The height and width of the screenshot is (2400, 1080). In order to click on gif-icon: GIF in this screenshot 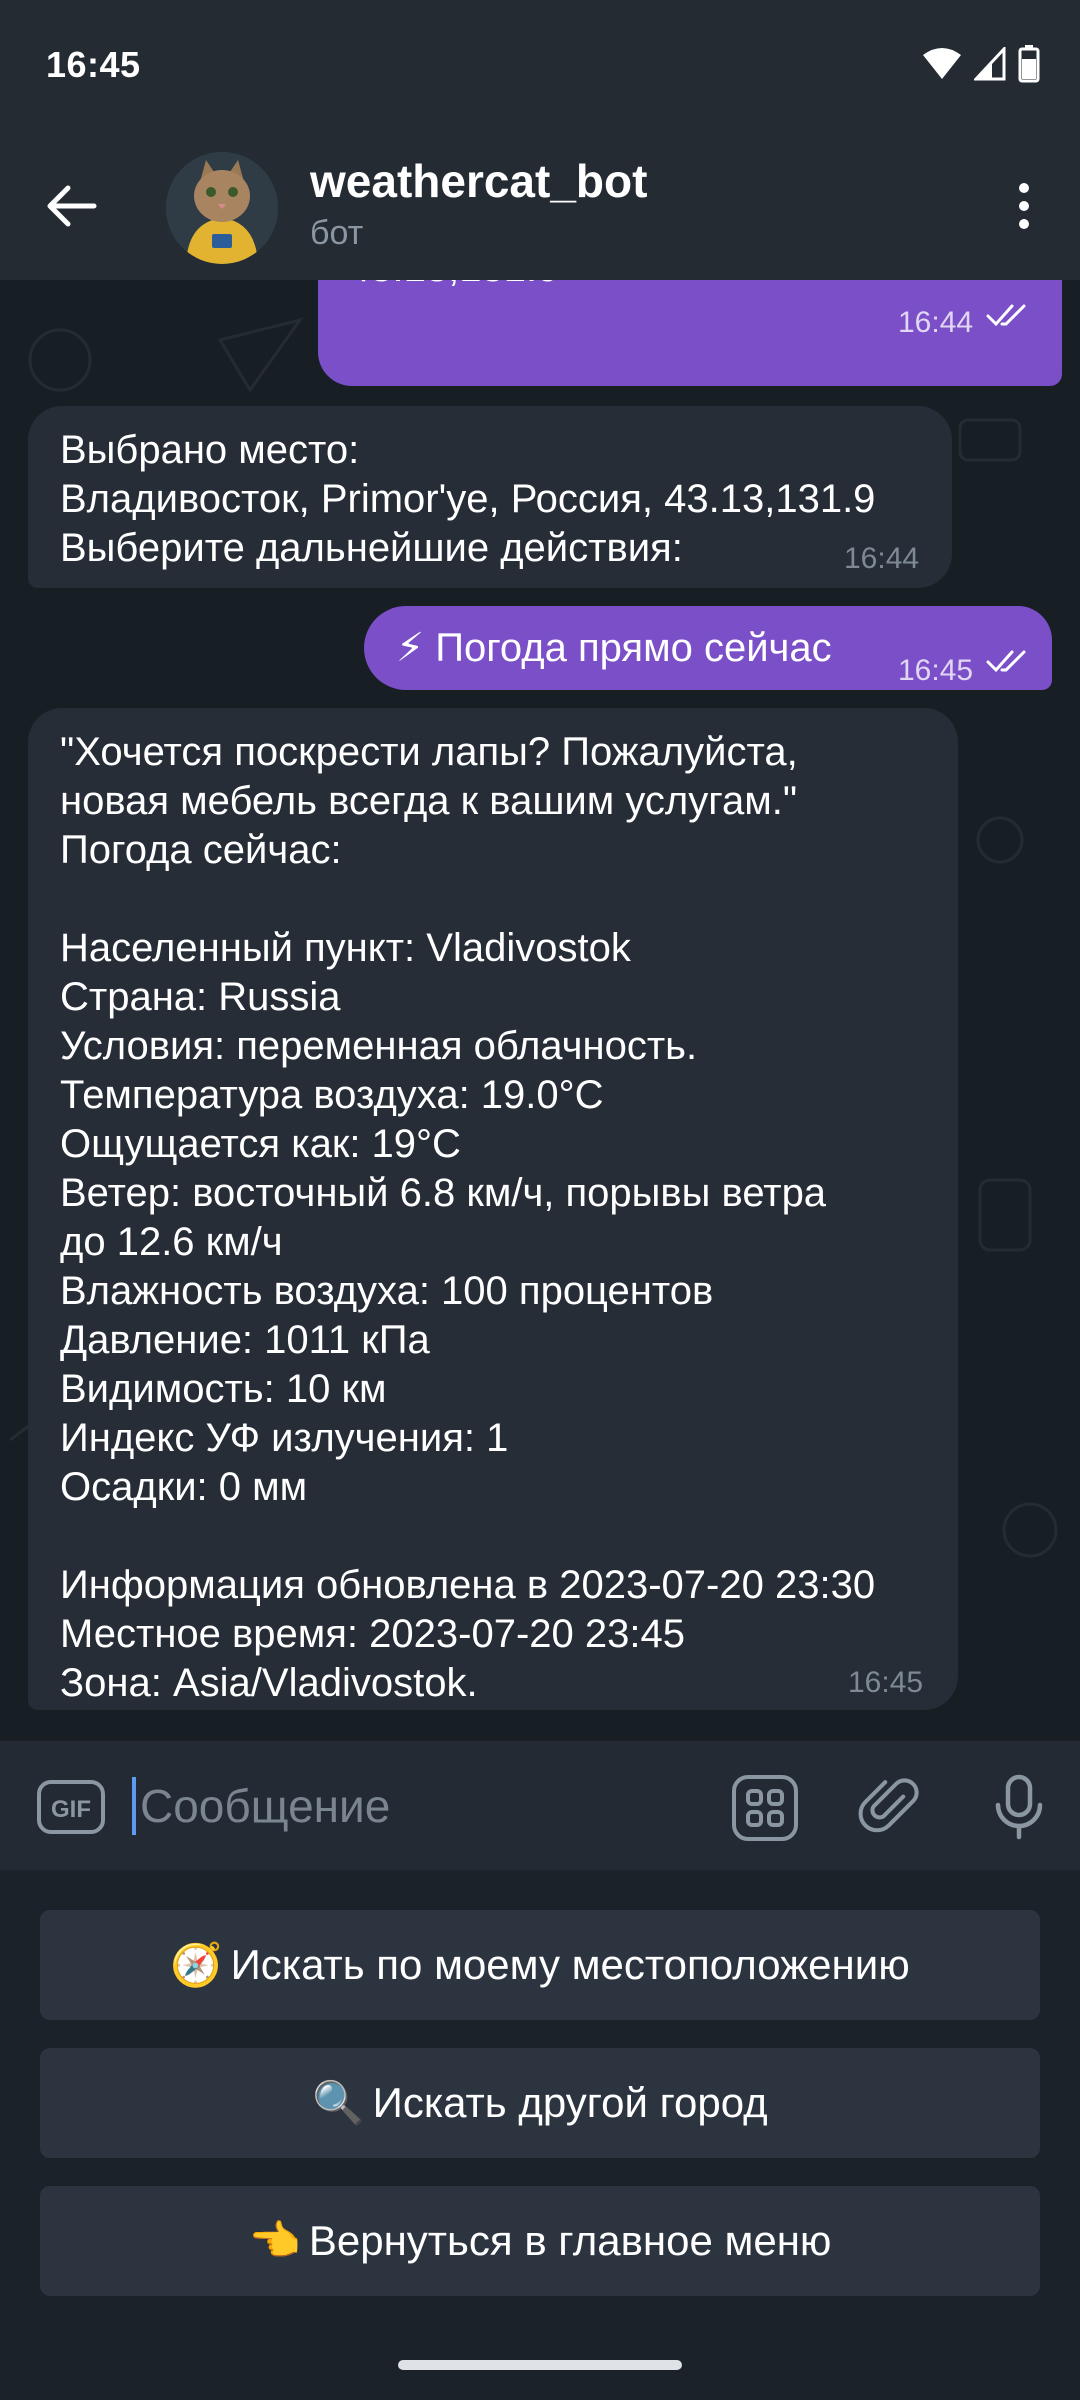, I will do `click(71, 1807)`.